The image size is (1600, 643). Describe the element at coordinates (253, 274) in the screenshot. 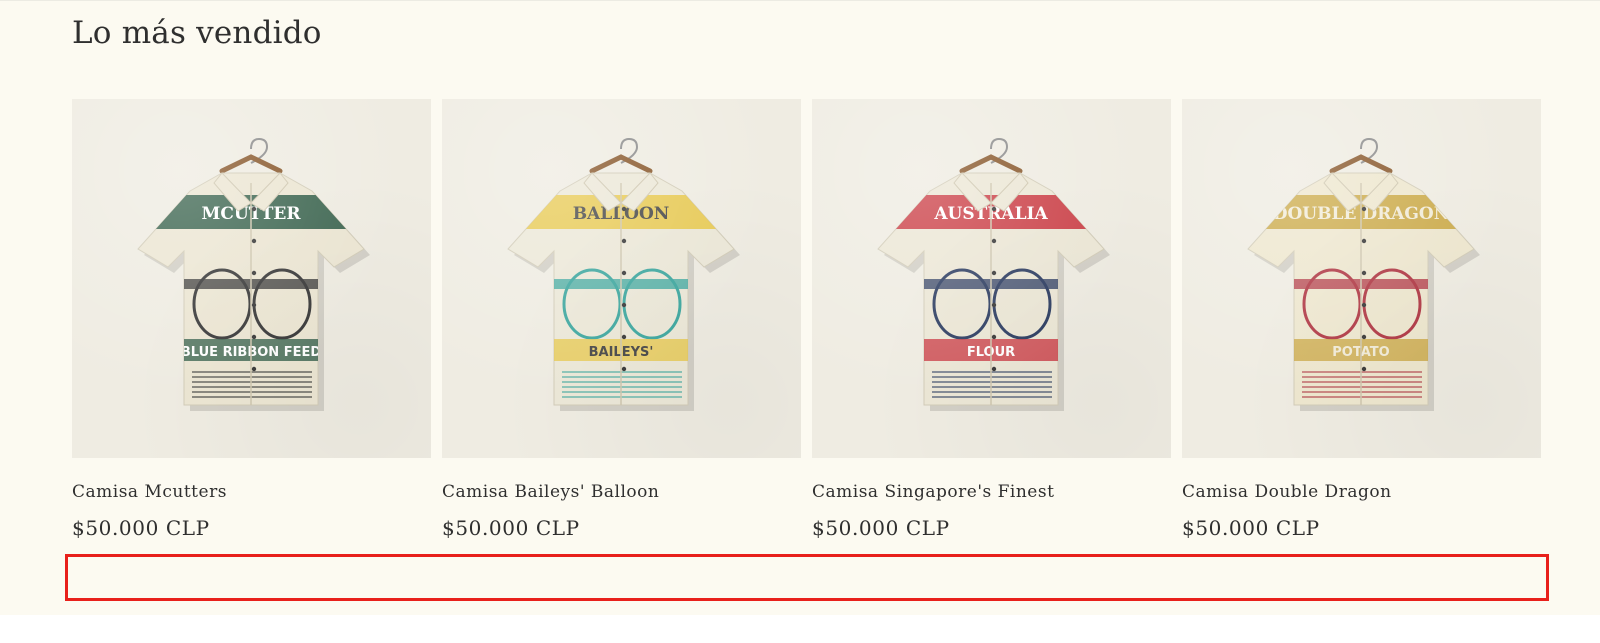

I see `shirt-illustration: MCUTTERBLUE RIBBON FEED` at that location.